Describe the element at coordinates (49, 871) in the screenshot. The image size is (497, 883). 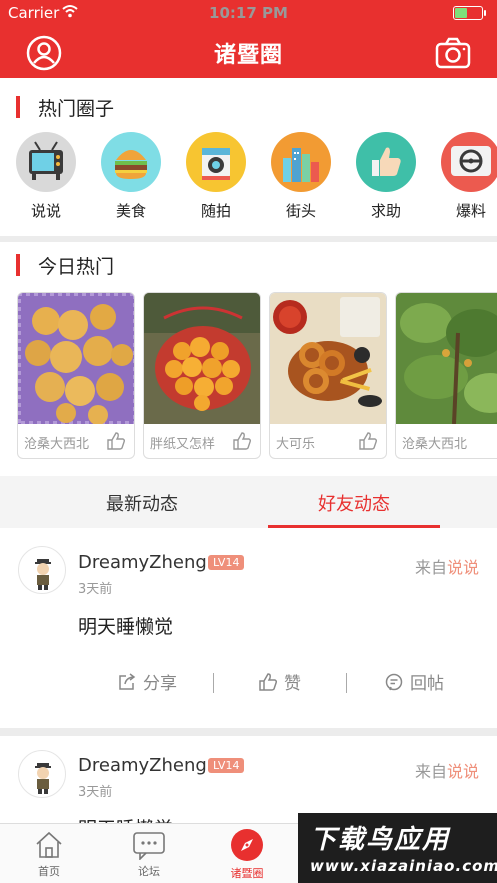
I see `tab-label: 首页` at that location.